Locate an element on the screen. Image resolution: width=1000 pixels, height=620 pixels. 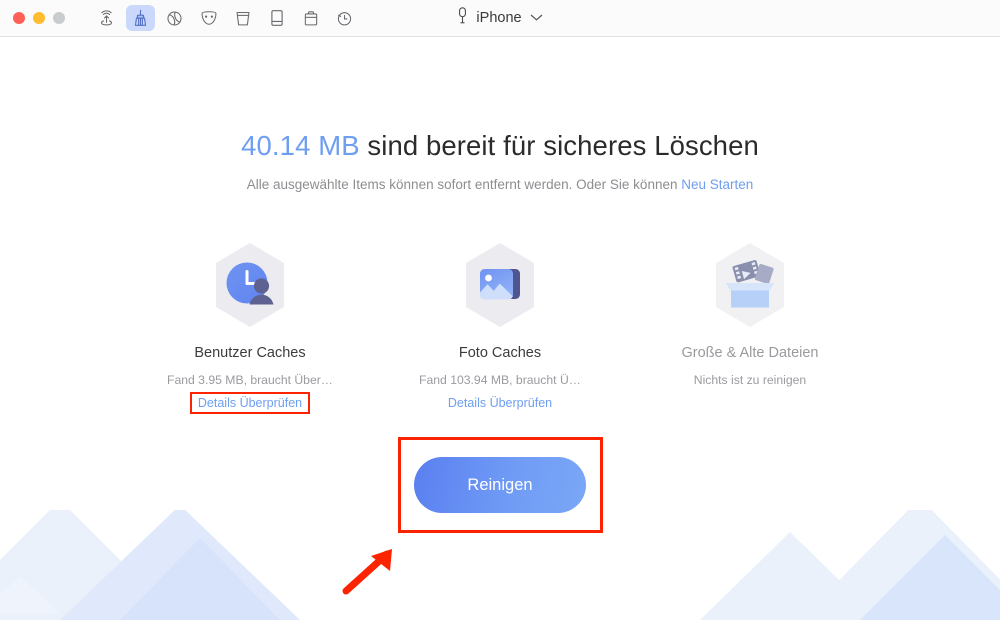
card-title: Große & Alte Dateien is located at coordinates (750, 353).